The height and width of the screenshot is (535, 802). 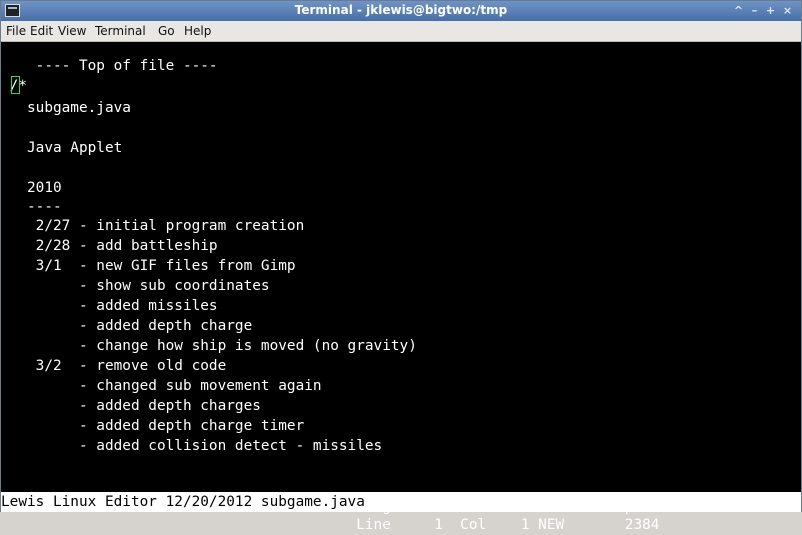 What do you see at coordinates (15, 85) in the screenshot?
I see `text-cursor` at bounding box center [15, 85].